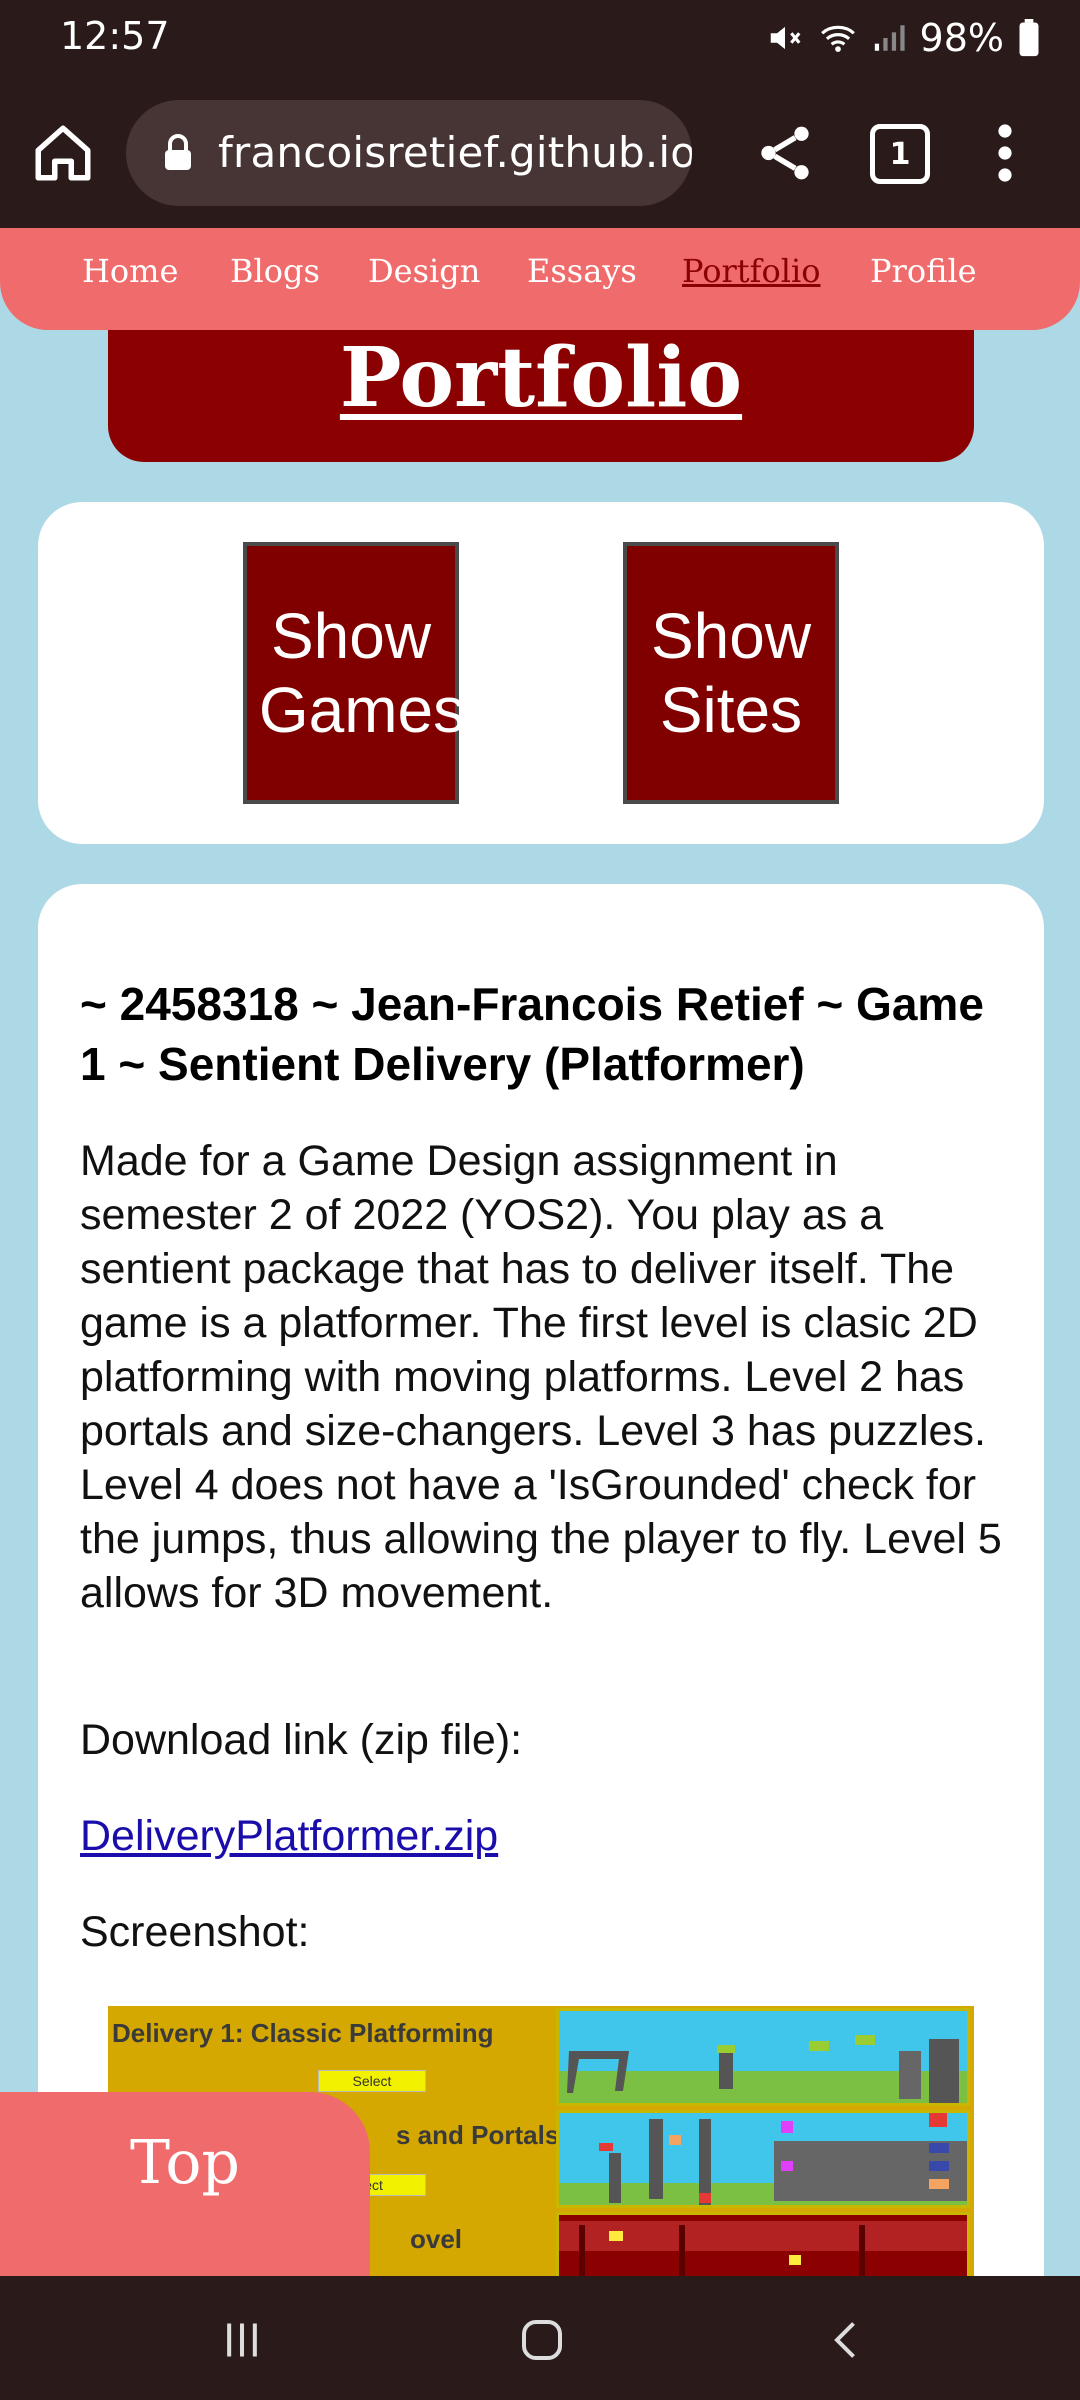 The image size is (1080, 2400). I want to click on more-vert-icon, so click(1005, 153).